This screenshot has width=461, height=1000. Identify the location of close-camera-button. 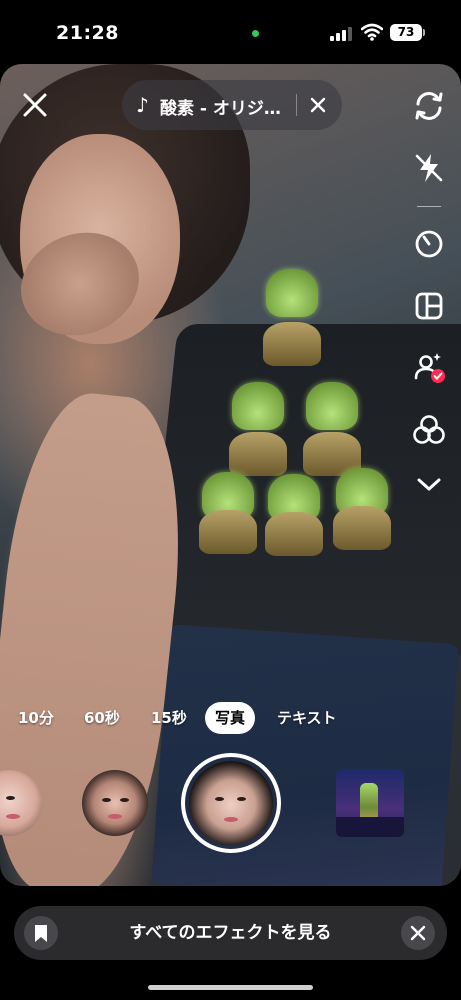
(35, 105).